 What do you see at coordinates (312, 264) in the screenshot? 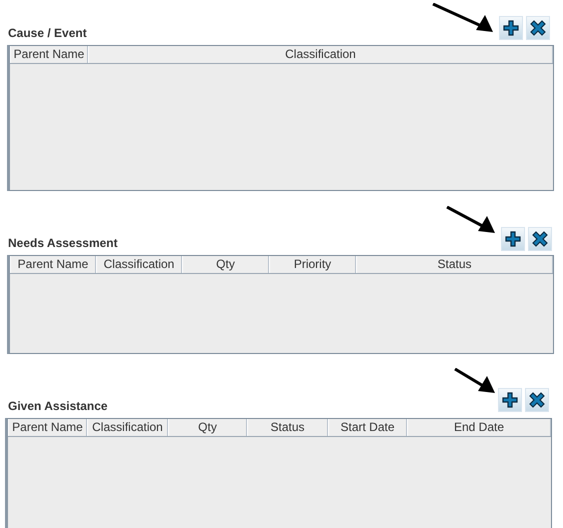
I see `column-header: Priority` at bounding box center [312, 264].